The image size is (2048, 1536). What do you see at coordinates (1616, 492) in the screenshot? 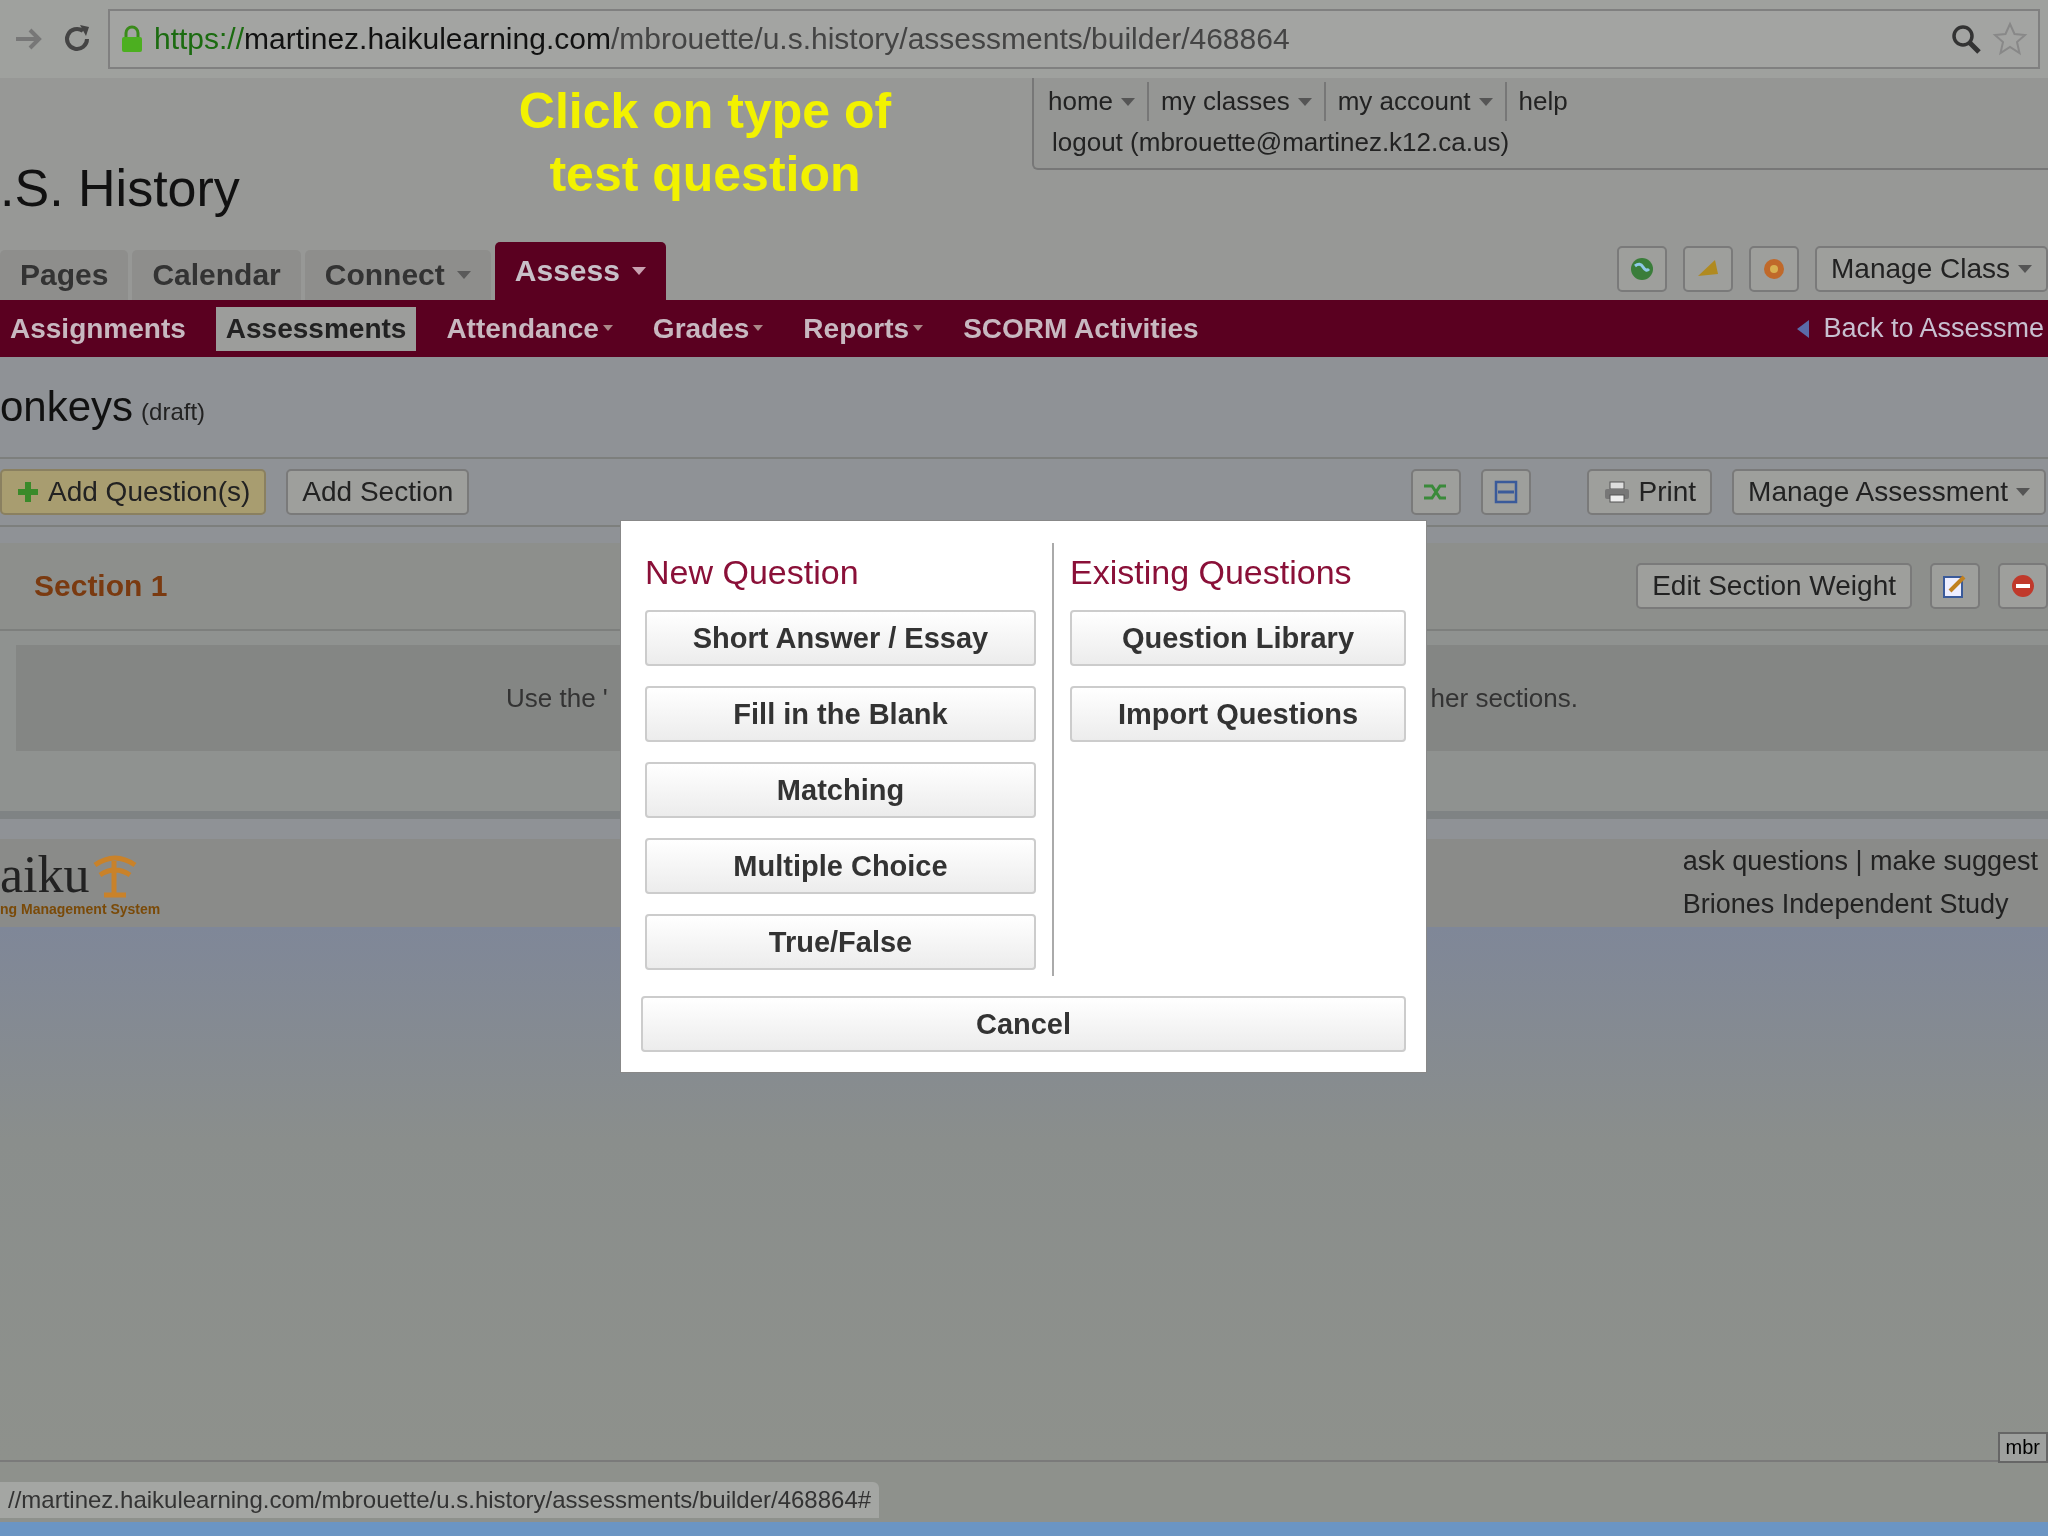
I see `printer-icon` at bounding box center [1616, 492].